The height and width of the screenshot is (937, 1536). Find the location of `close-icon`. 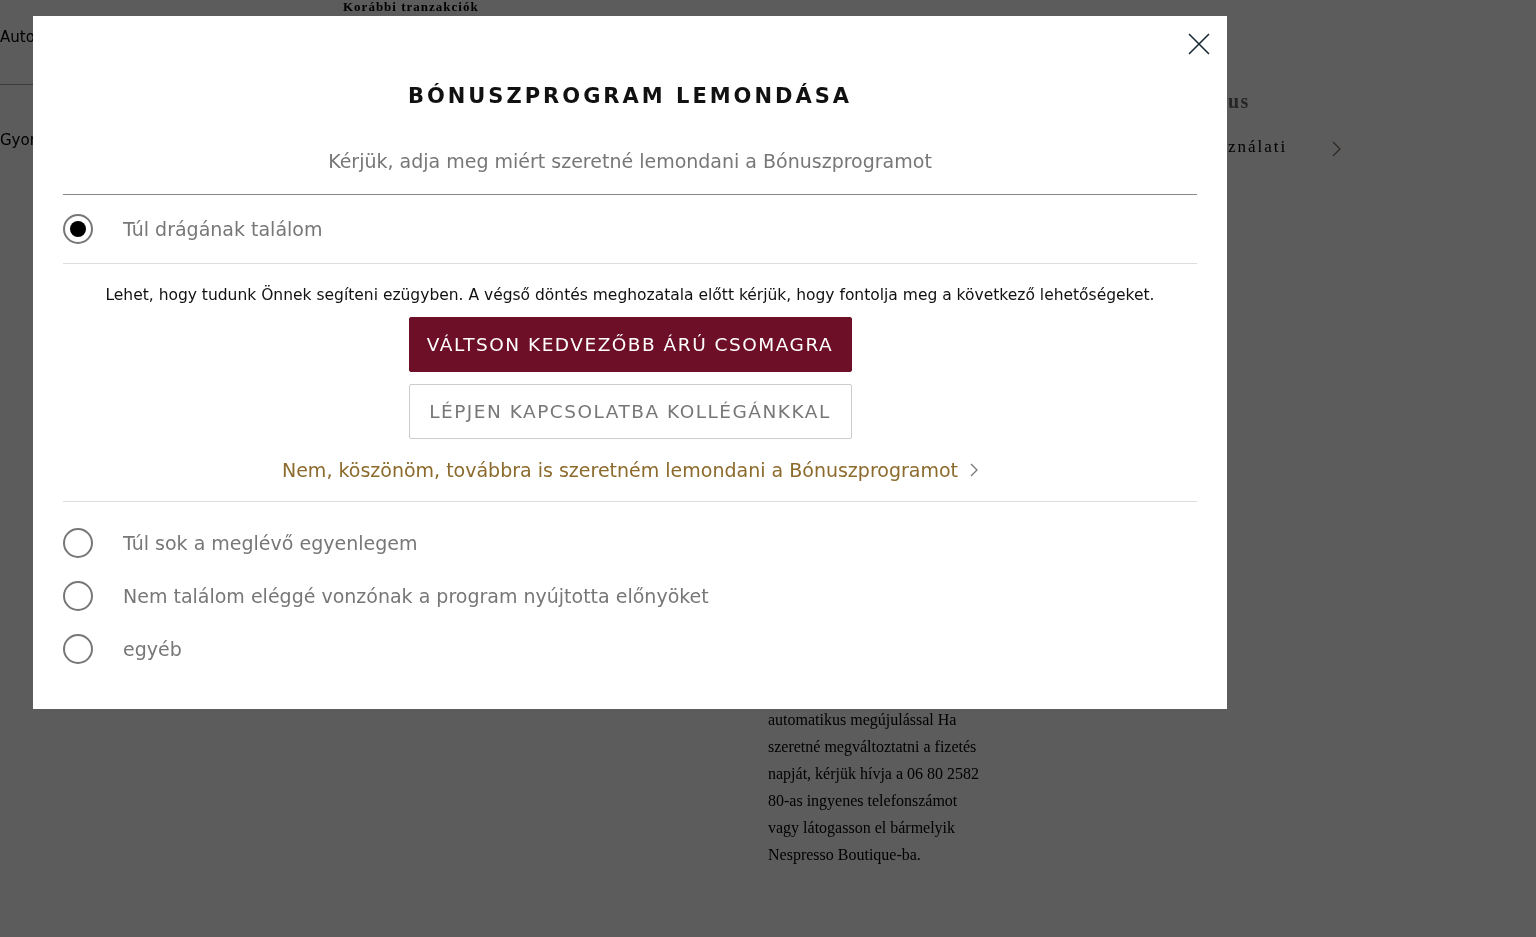

close-icon is located at coordinates (1199, 44).